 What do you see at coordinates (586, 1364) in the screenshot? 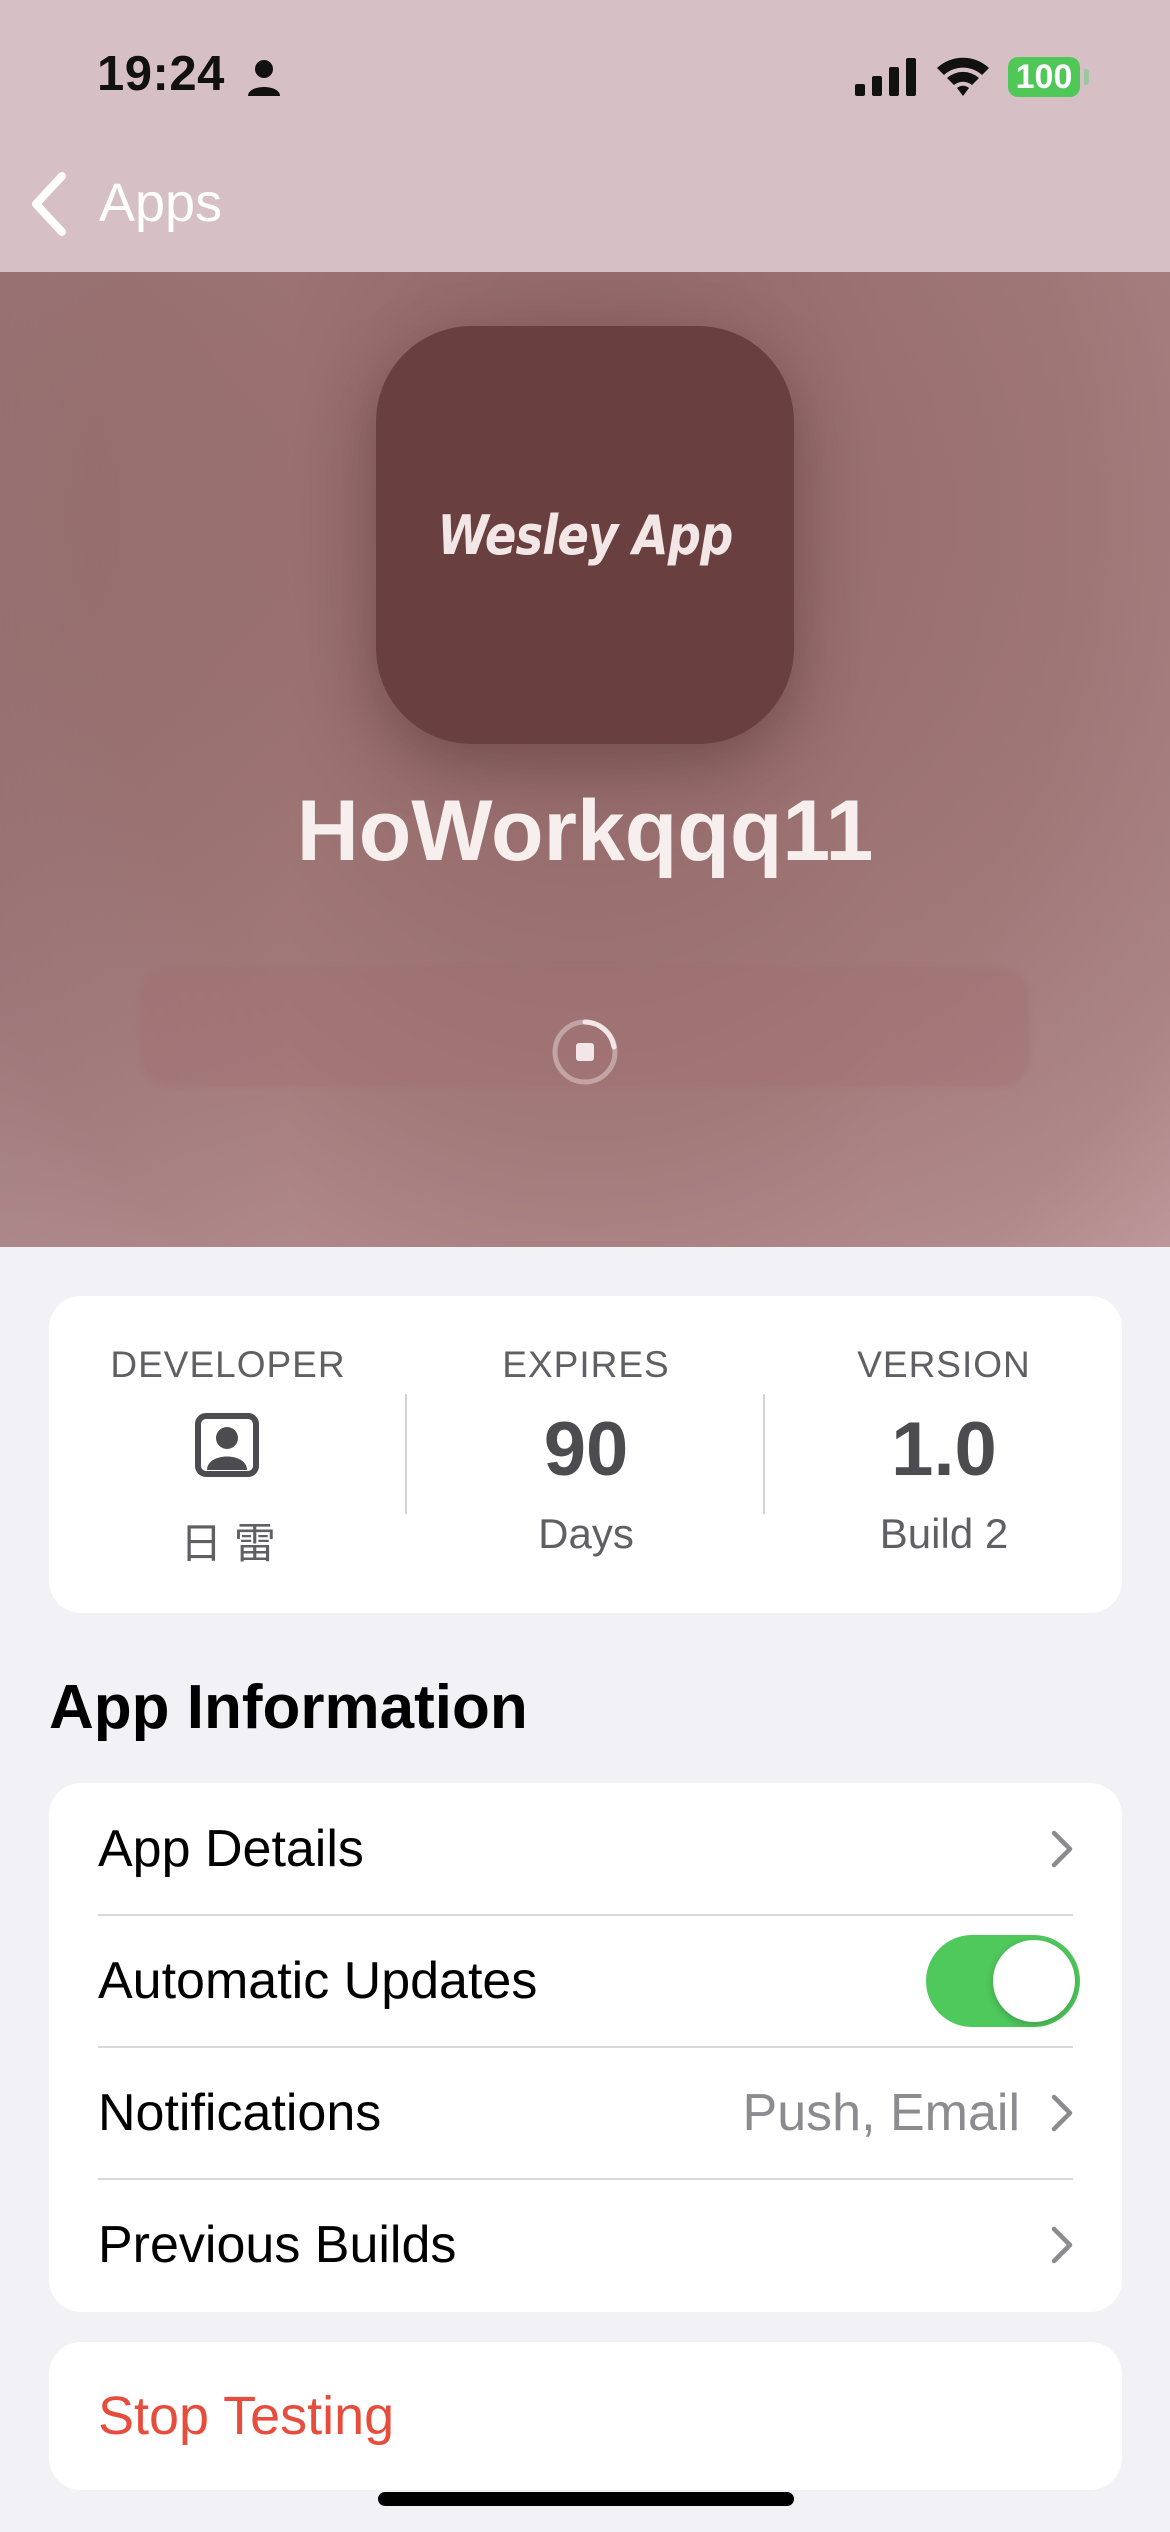
I see `expires-heading: EXPIRES` at bounding box center [586, 1364].